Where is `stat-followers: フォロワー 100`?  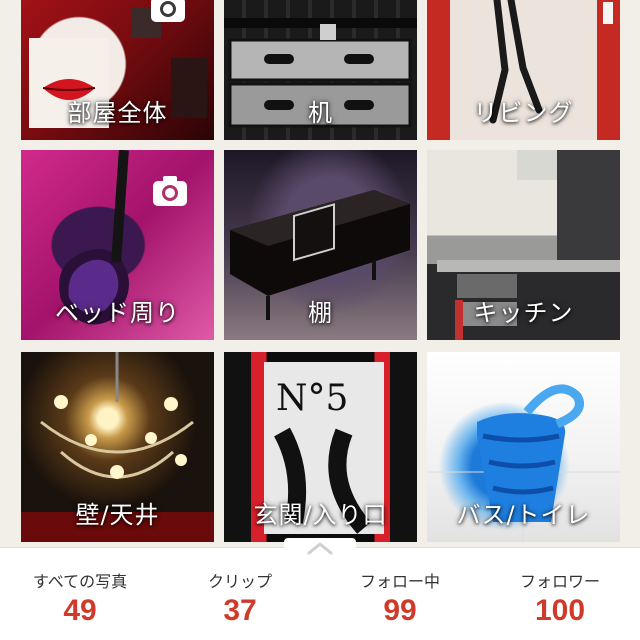
stat-followers: フォロワー 100 is located at coordinates (560, 594).